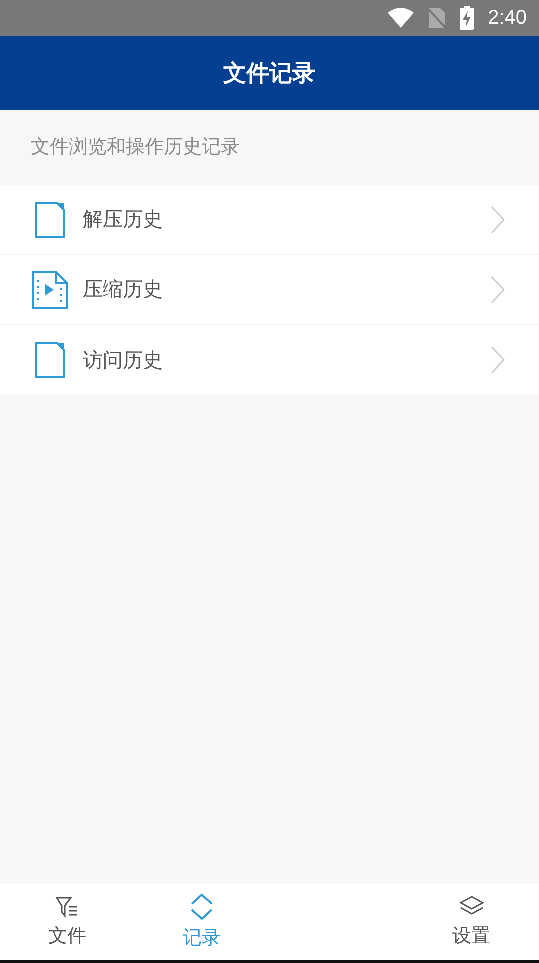 The image size is (539, 963). What do you see at coordinates (437, 18) in the screenshot?
I see `no-sim-icon` at bounding box center [437, 18].